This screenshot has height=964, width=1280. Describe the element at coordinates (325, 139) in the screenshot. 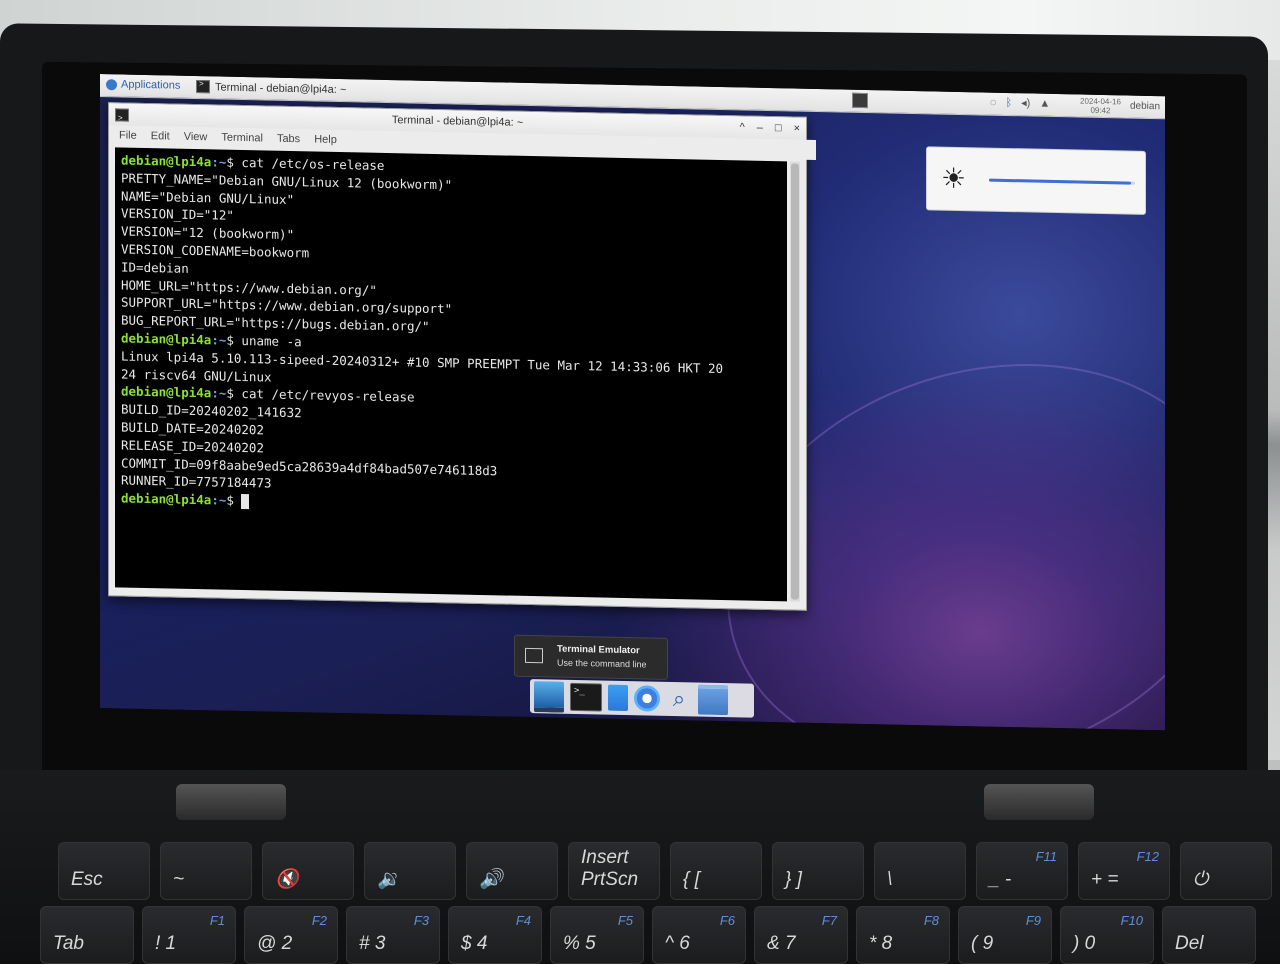

I see `menu-help: Help` at that location.